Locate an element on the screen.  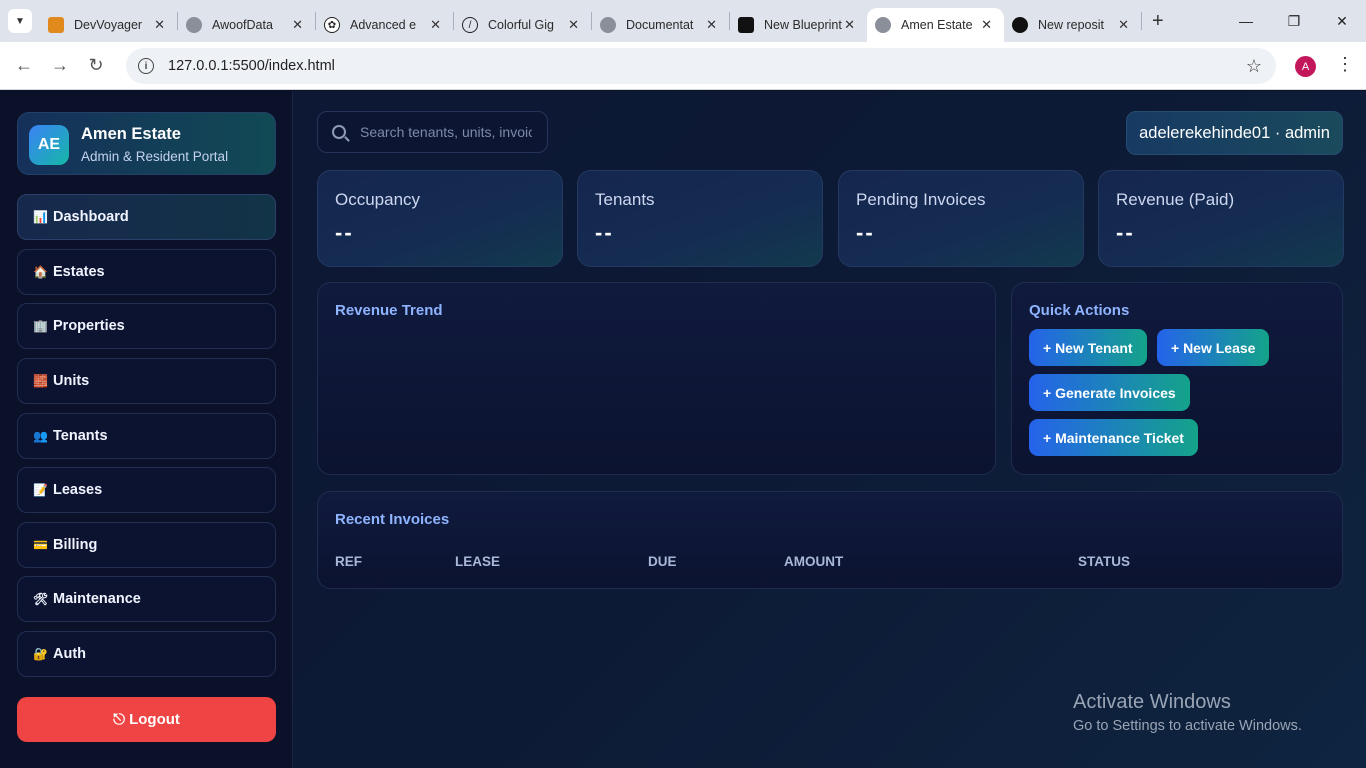
openai-icon: ✿ is located at coordinates (332, 25).